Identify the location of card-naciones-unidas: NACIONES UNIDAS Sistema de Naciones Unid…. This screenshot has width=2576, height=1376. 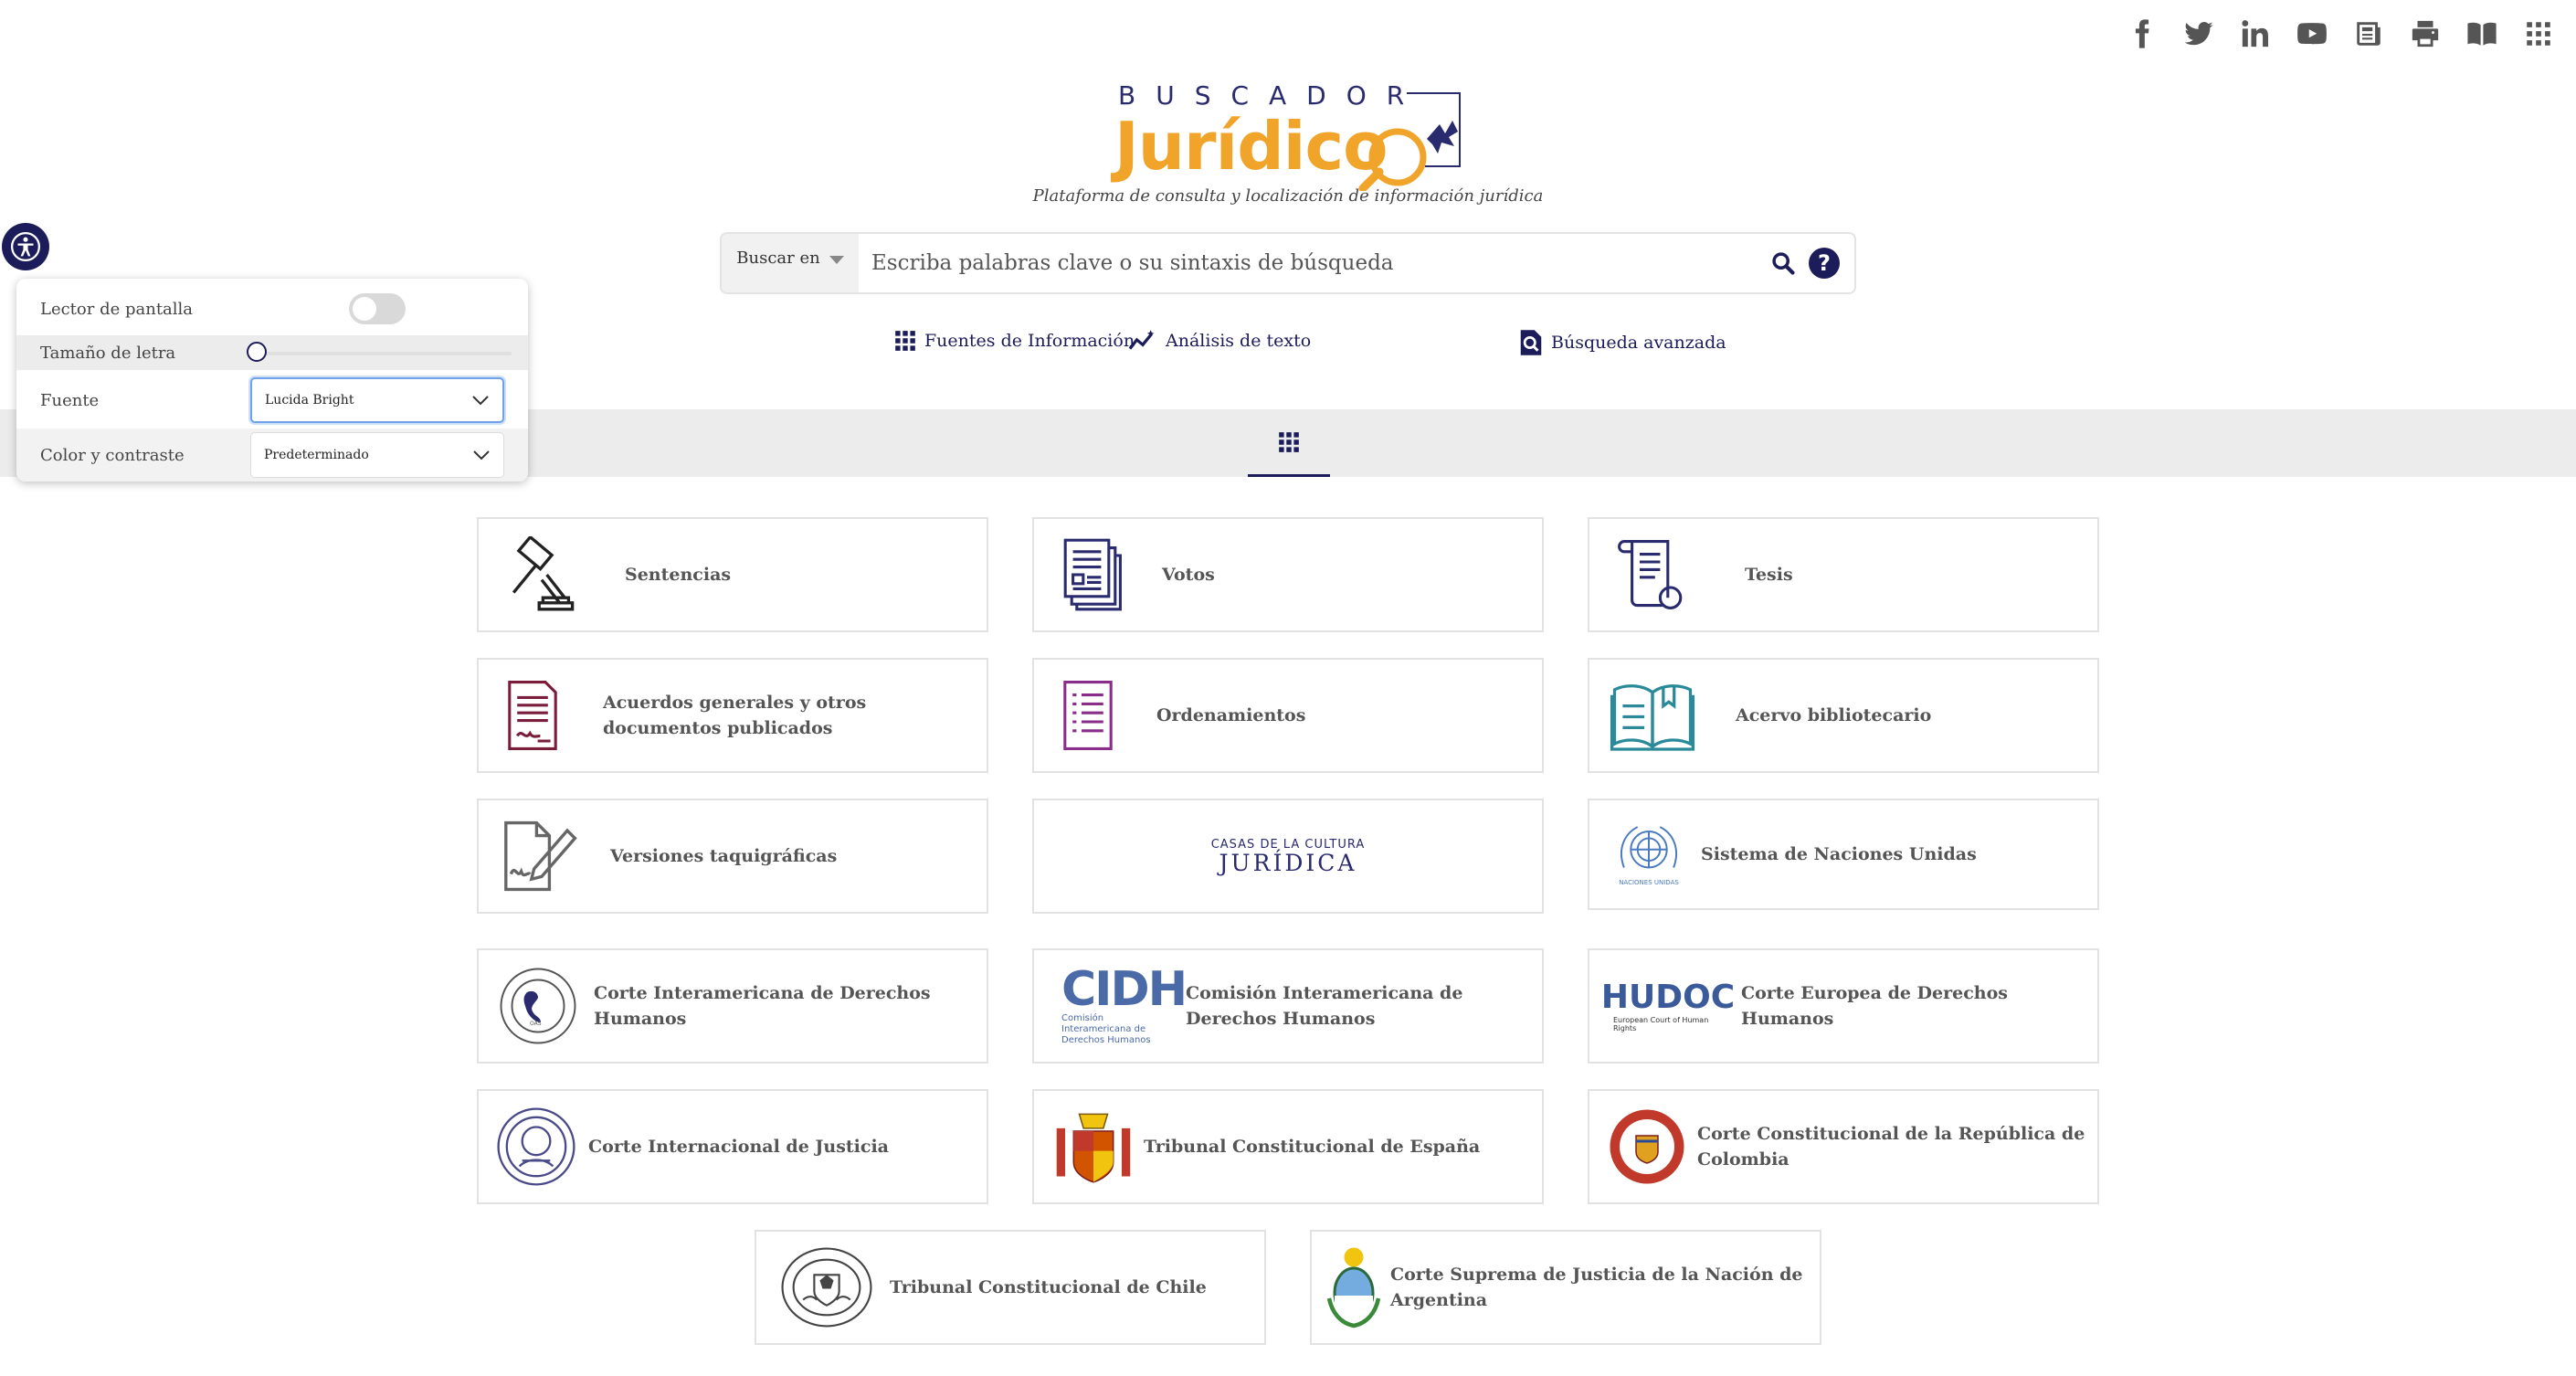
(1843, 854).